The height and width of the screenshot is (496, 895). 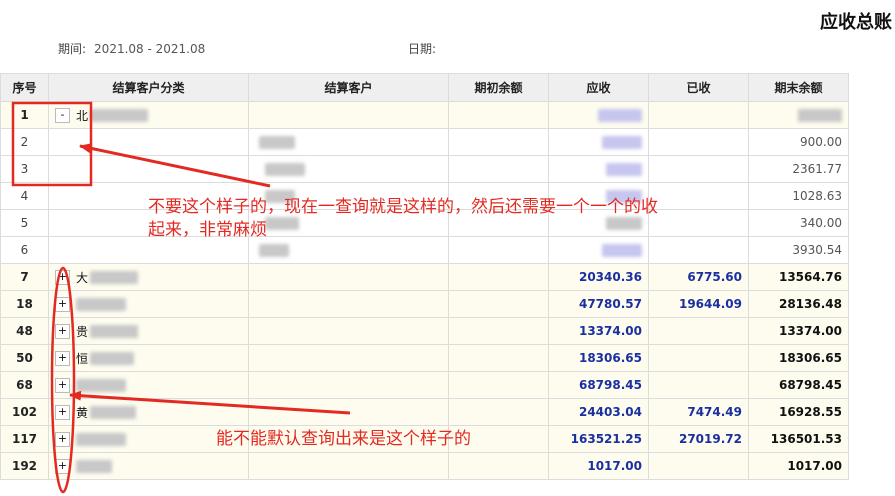 I want to click on col-customer: 结算客户, so click(x=348, y=87).